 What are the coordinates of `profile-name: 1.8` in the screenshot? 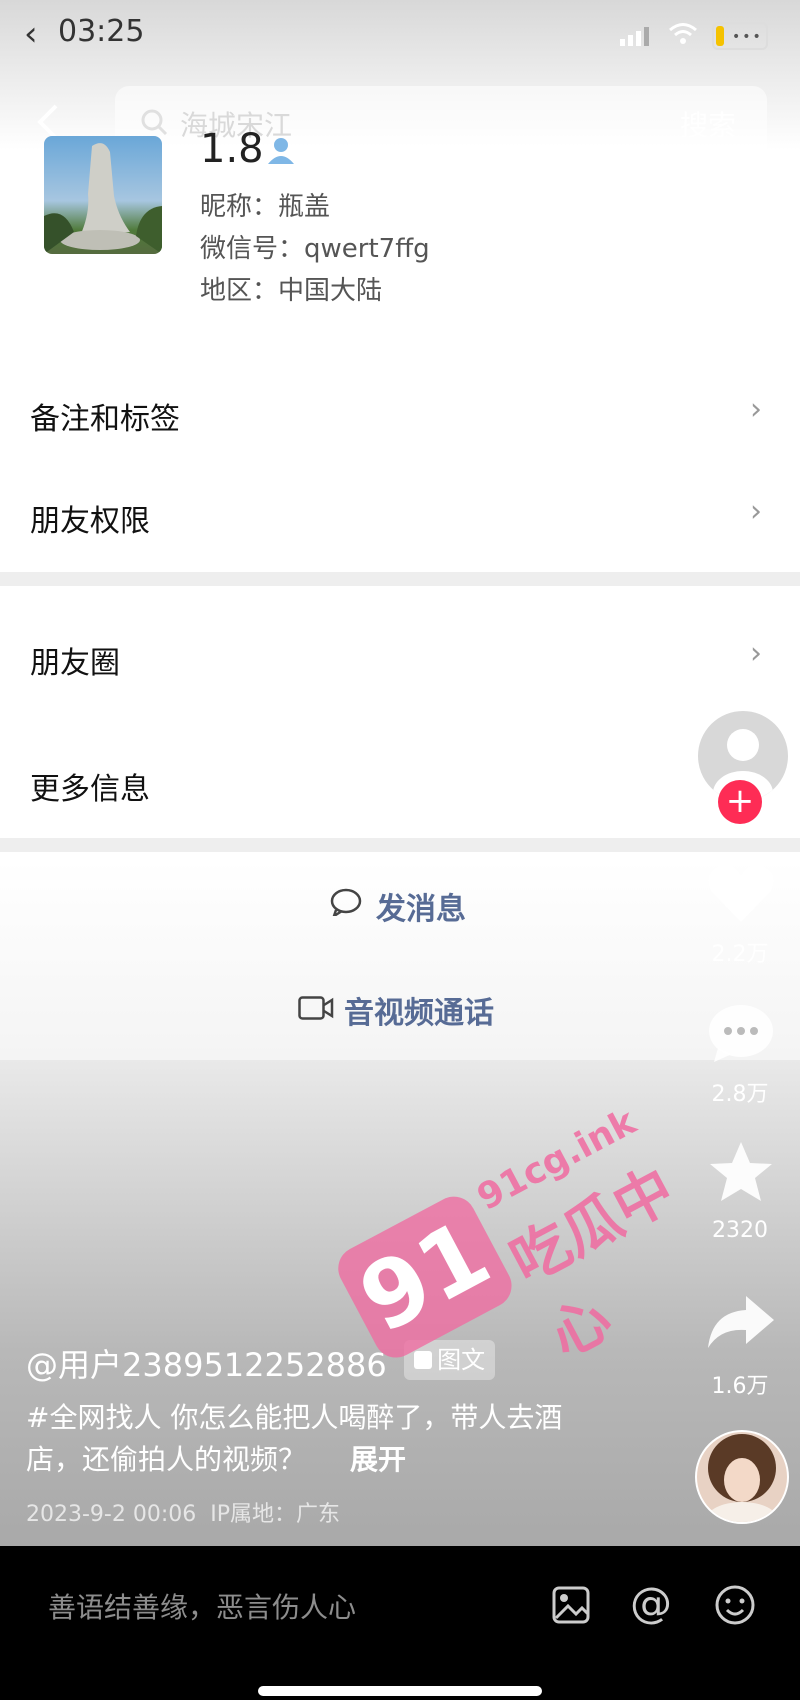 It's located at (232, 149).